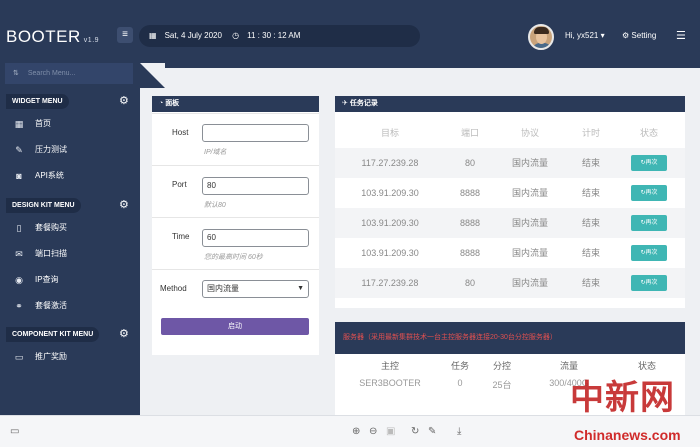  I want to click on column-header: 分控, so click(501, 366).